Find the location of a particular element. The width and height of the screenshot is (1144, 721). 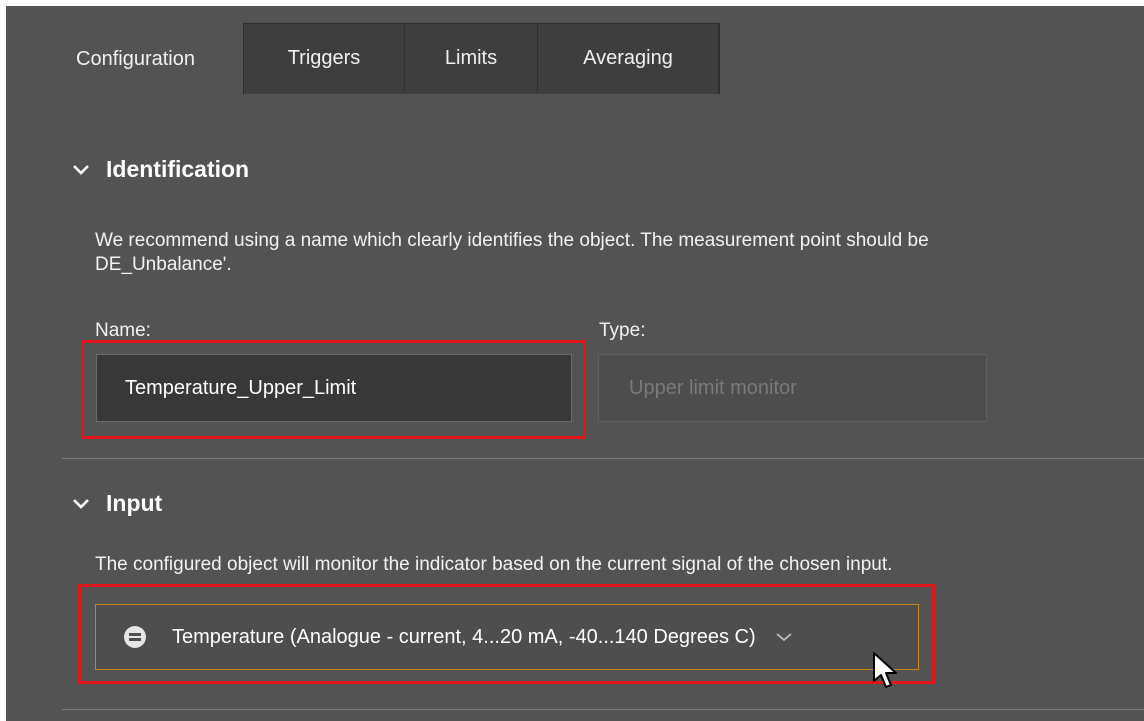

identification-description-line2: DE_Unbalance'. is located at coordinates (163, 264).